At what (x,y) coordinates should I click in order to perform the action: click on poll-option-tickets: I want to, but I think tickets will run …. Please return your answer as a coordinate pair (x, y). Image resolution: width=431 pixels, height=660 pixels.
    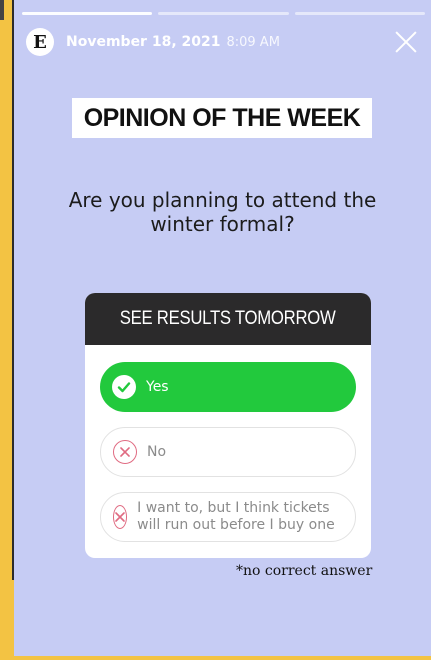
    Looking at the image, I should click on (228, 517).